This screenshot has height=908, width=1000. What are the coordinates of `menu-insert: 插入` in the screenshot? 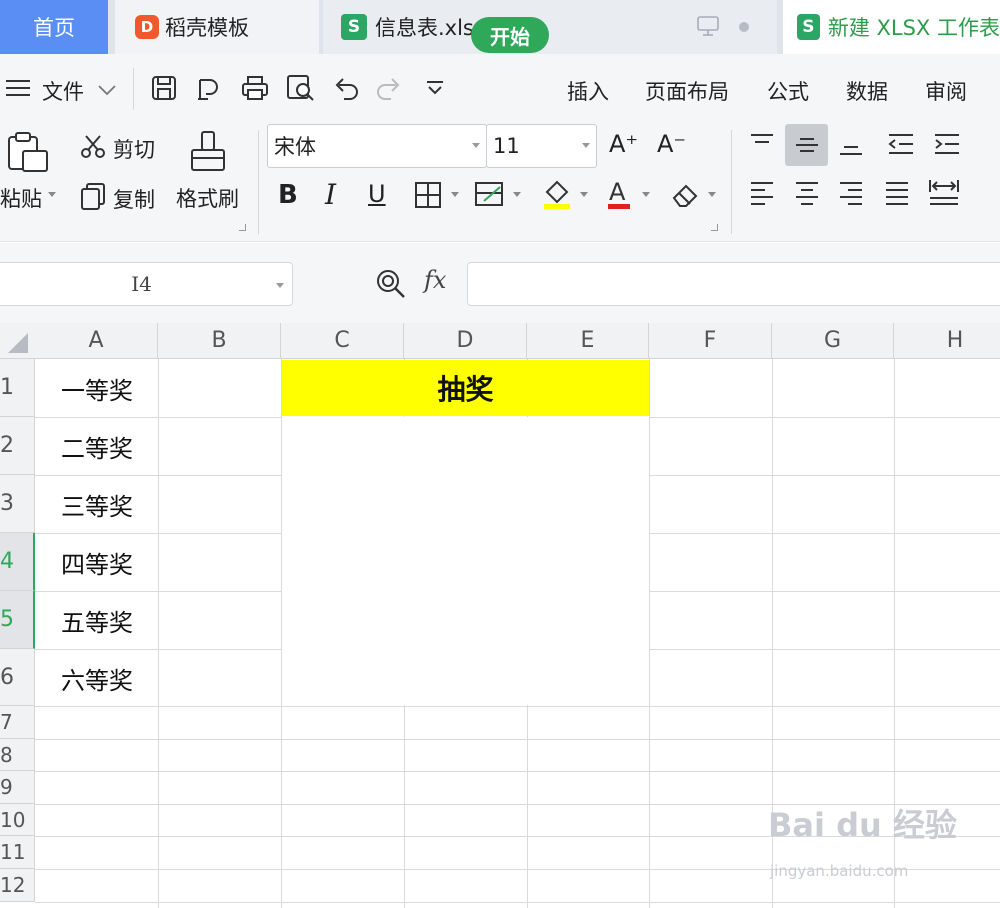 It's located at (588, 91).